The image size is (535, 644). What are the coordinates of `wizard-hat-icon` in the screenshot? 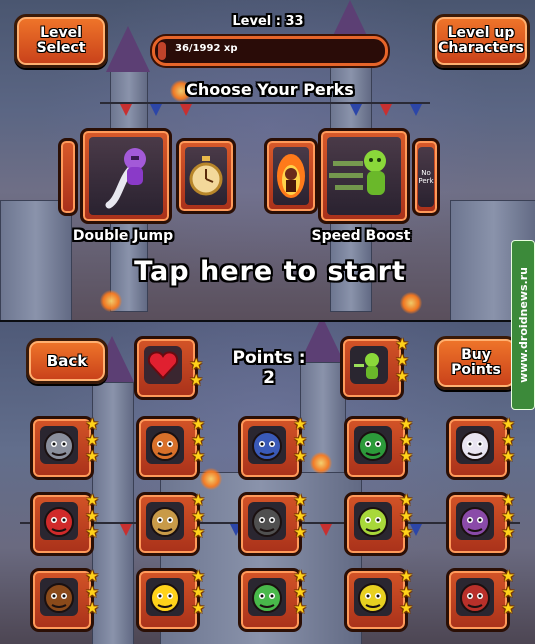 It's located at (267, 445).